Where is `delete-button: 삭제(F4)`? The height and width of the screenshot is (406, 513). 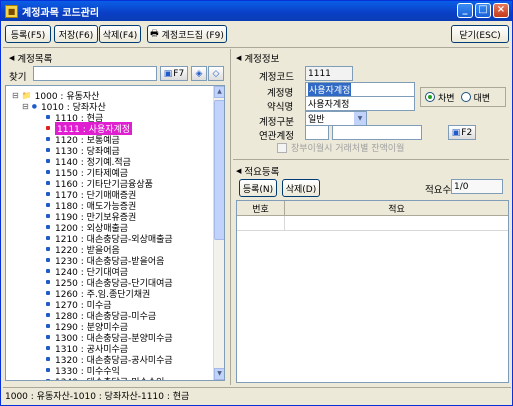 delete-button: 삭제(F4) is located at coordinates (120, 34).